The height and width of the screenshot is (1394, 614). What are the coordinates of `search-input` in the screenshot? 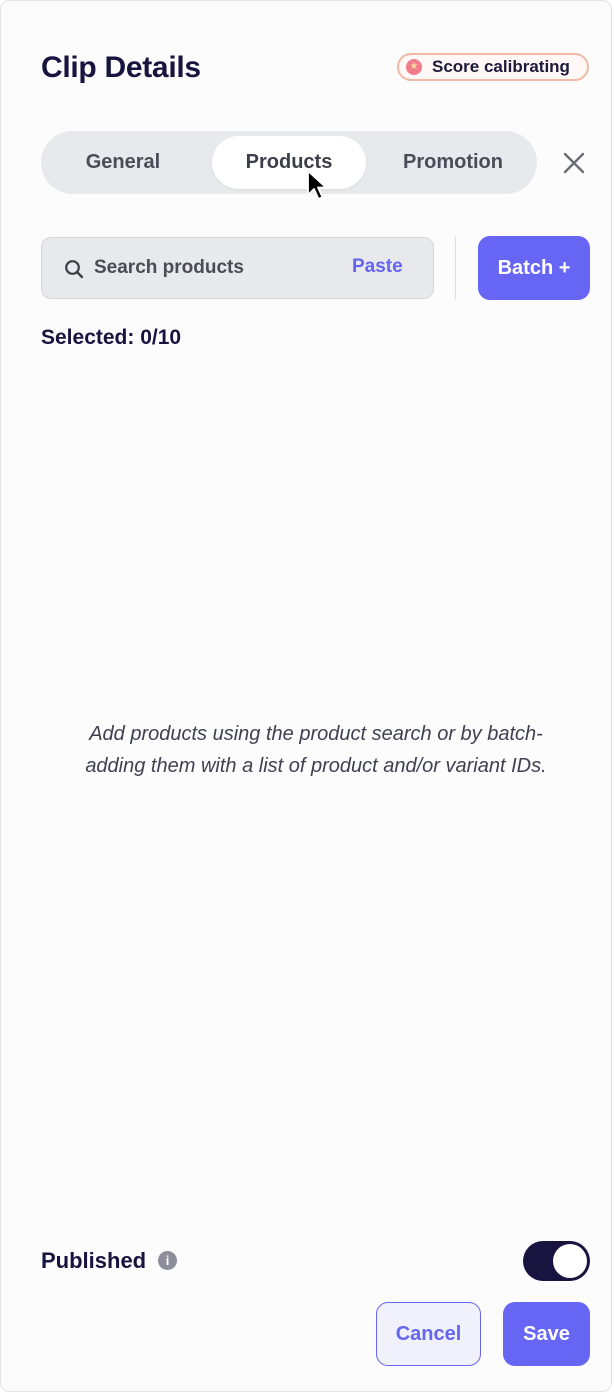 It's located at (209, 268).